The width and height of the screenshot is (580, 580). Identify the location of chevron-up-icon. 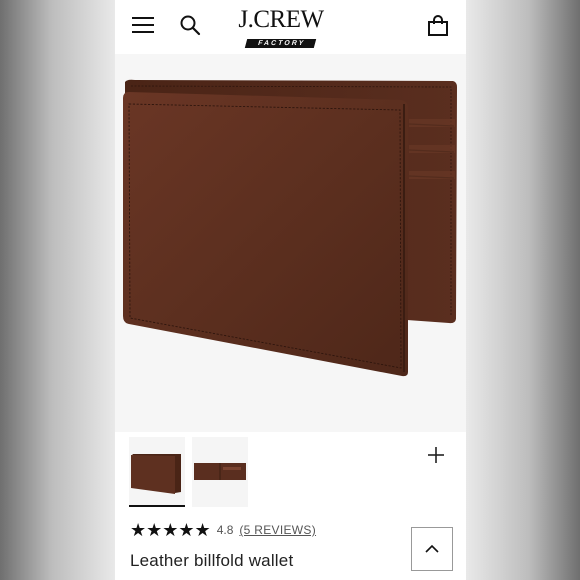
(432, 548).